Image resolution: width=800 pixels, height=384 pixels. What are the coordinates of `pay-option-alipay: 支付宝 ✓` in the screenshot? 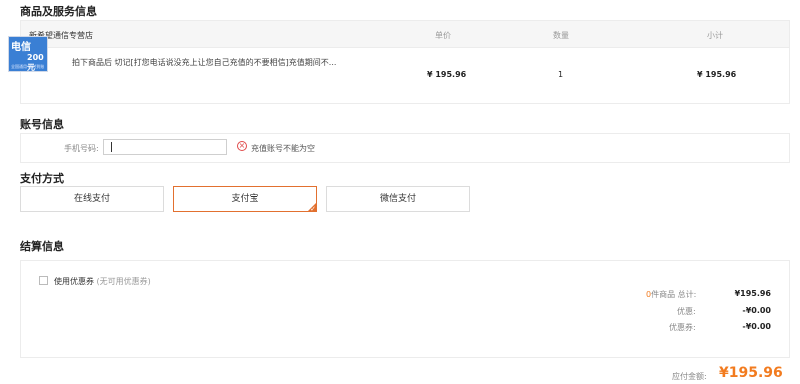 It's located at (245, 199).